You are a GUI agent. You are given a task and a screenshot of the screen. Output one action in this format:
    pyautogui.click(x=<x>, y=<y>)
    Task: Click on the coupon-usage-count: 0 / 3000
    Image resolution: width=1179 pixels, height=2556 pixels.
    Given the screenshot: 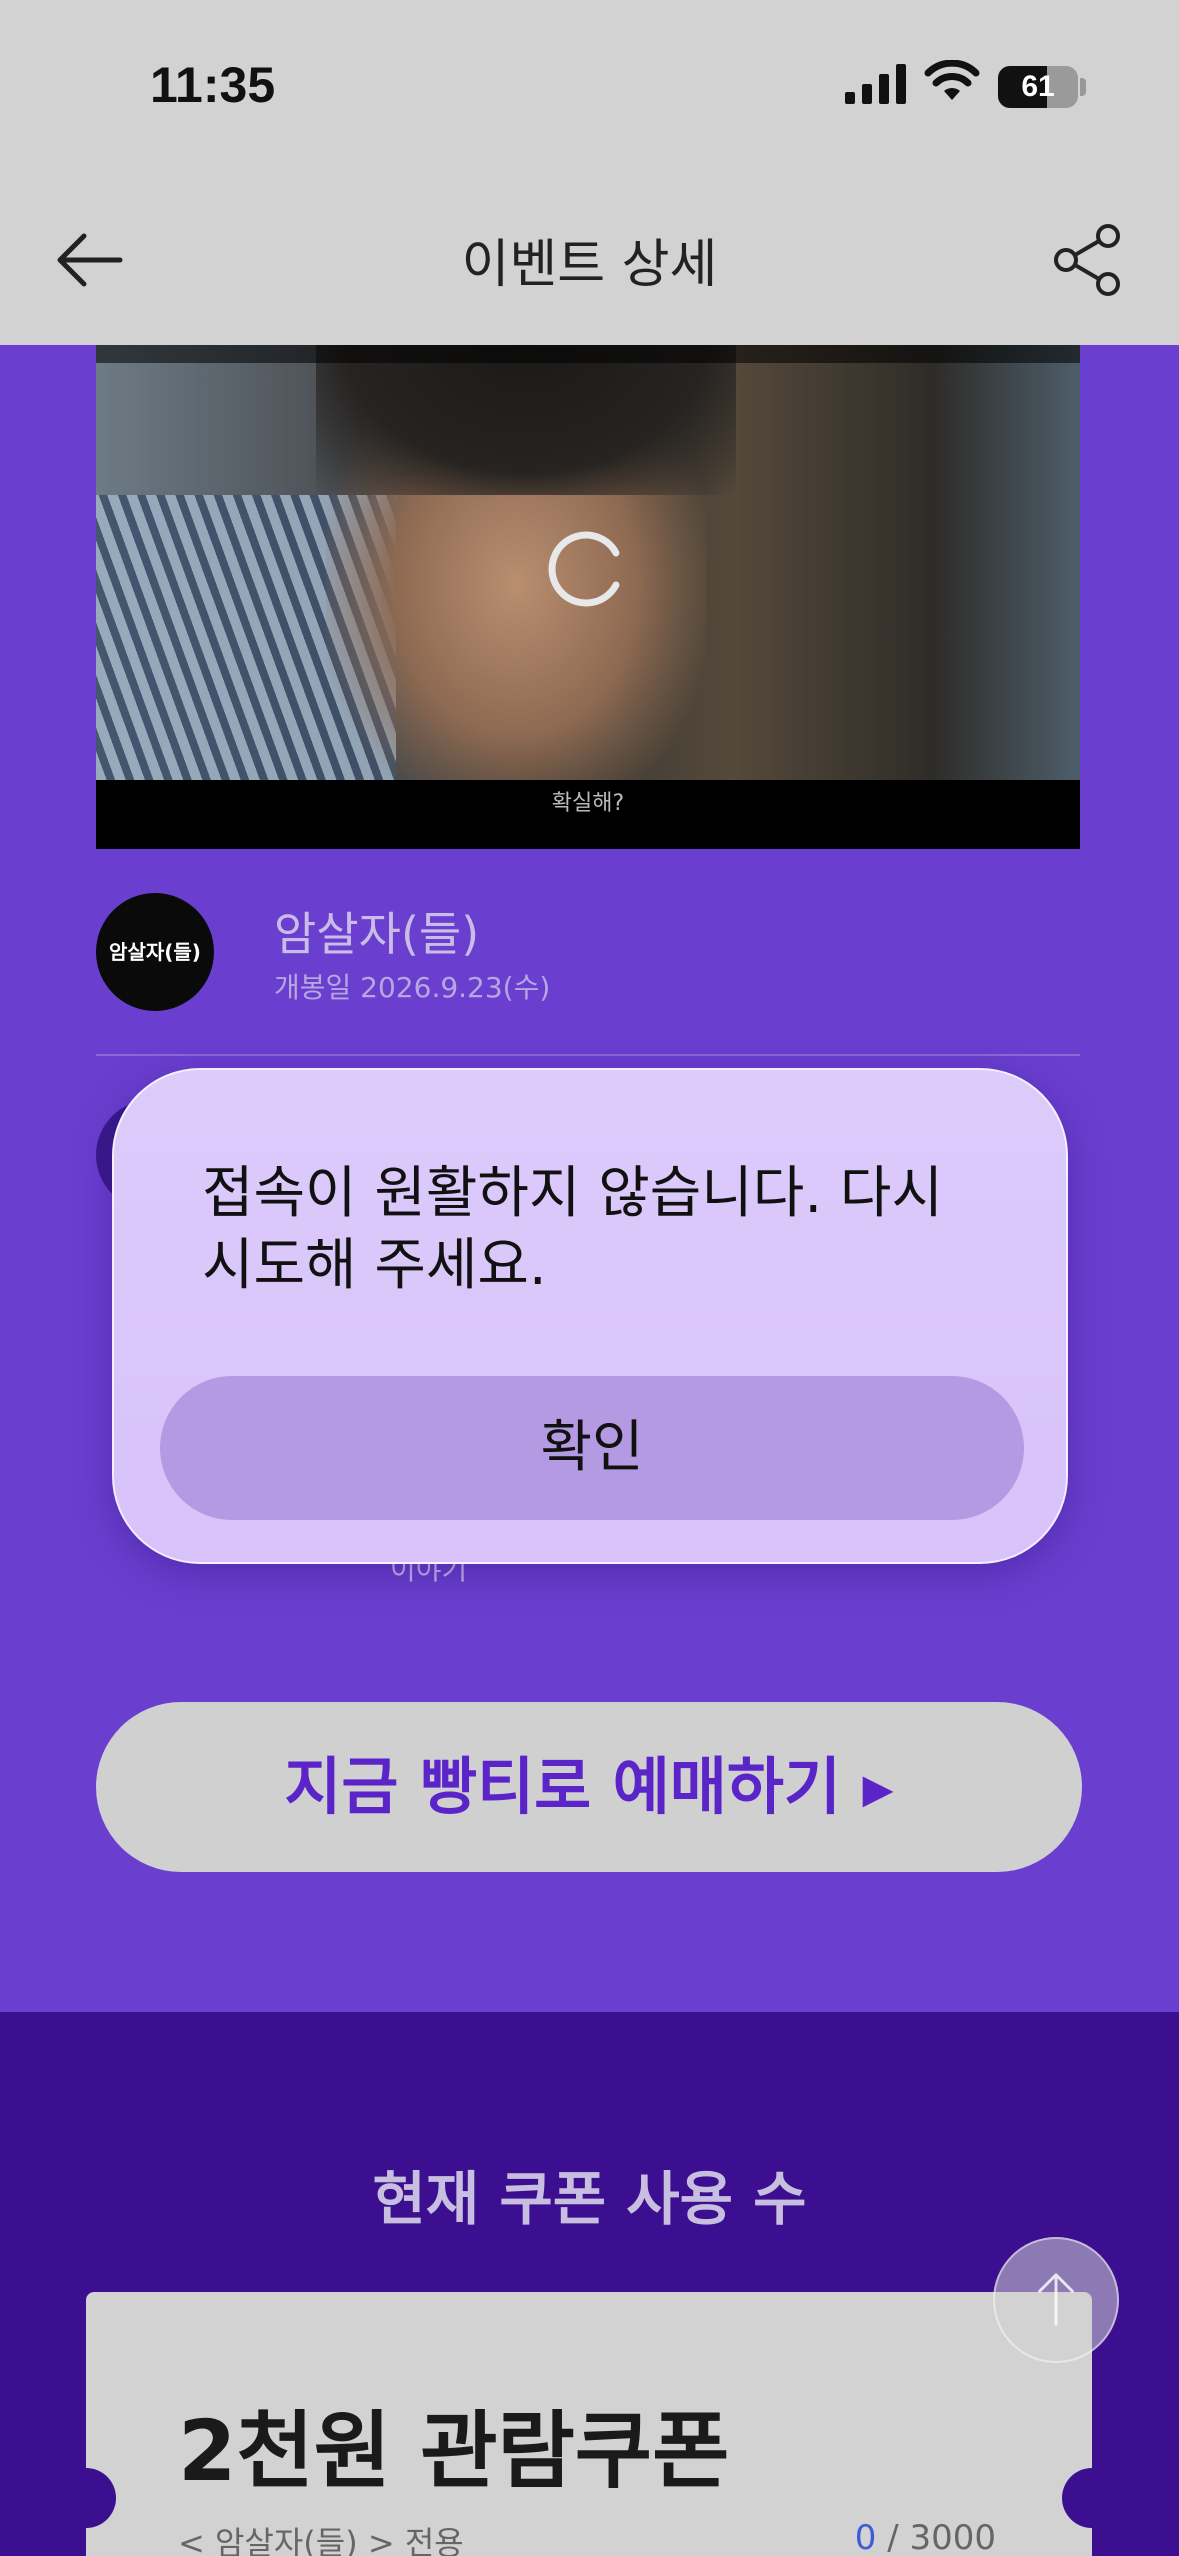 What is the action you would take?
    pyautogui.click(x=925, y=2537)
    